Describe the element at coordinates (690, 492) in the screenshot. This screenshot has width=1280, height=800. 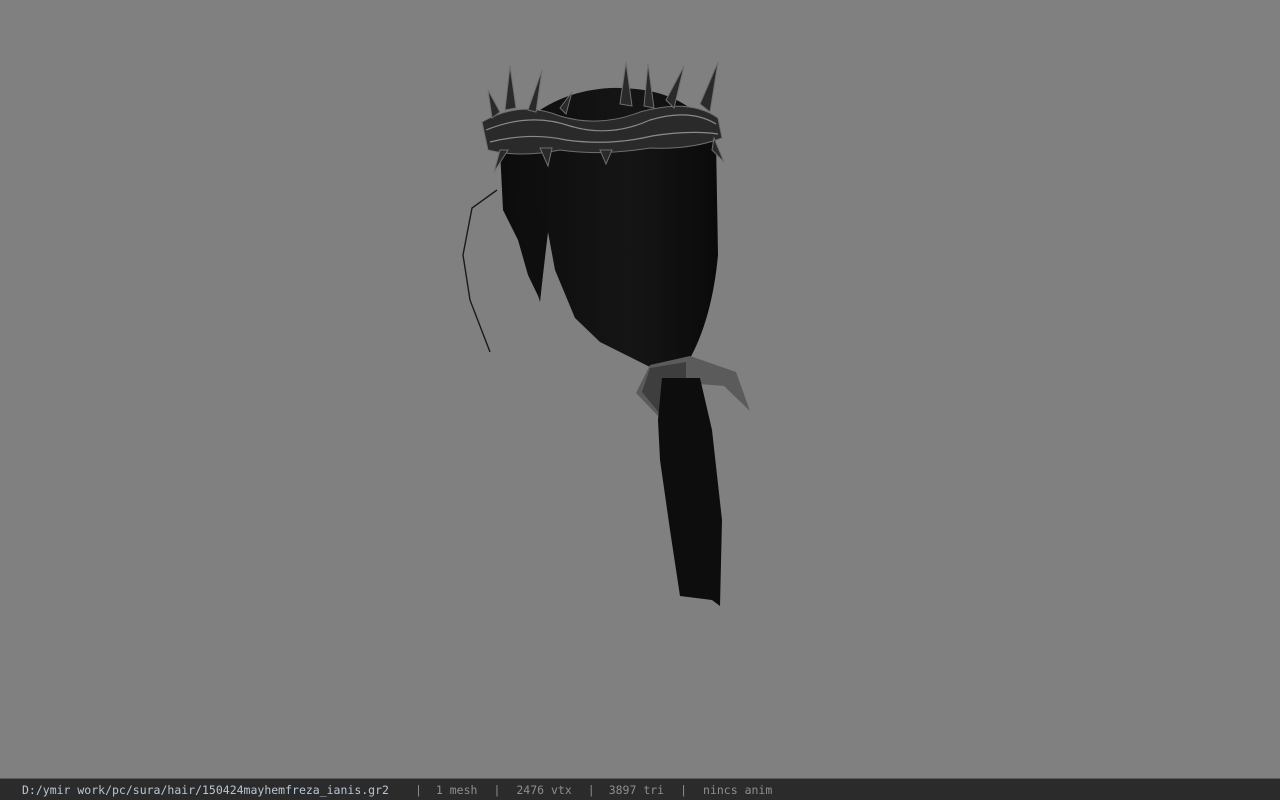
I see `ponytail` at that location.